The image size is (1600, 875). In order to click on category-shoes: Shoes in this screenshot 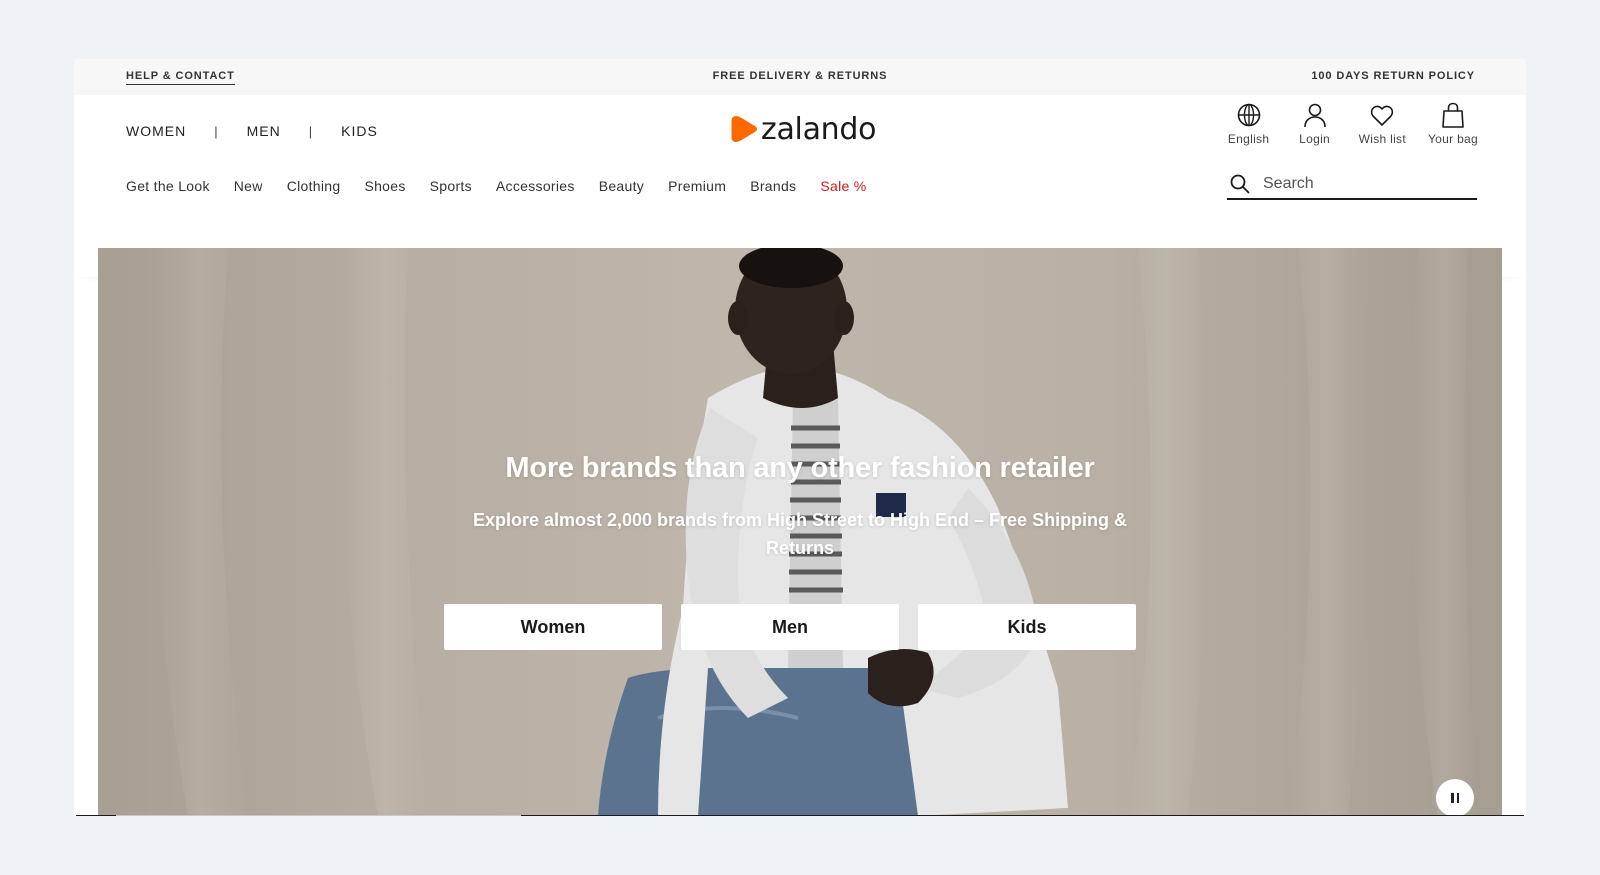, I will do `click(384, 186)`.